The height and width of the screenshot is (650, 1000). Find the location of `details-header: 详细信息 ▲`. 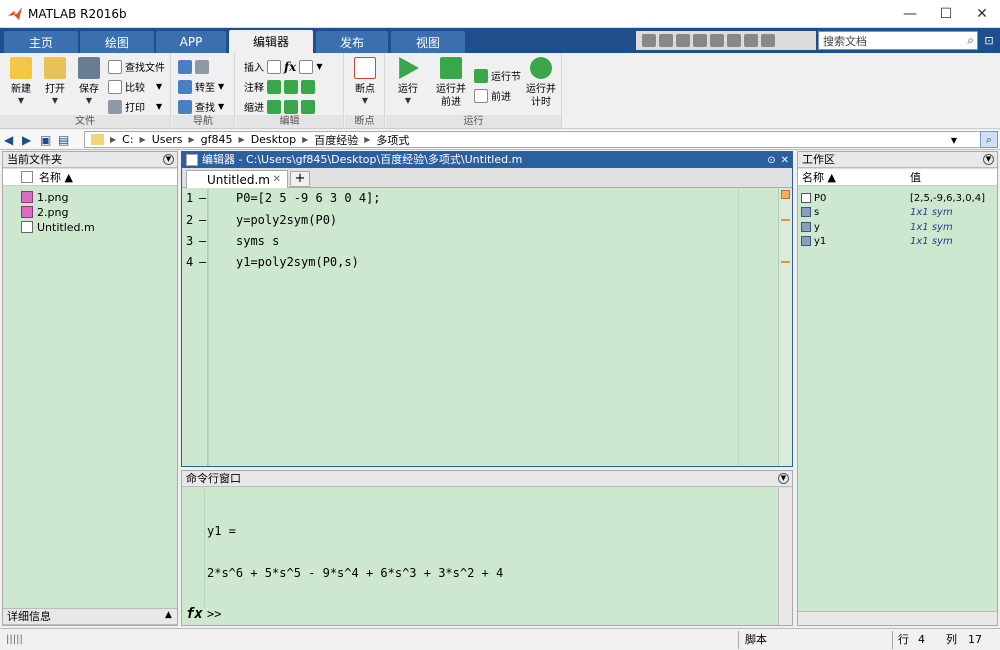

details-header: 详细信息 ▲ is located at coordinates (90, 616).